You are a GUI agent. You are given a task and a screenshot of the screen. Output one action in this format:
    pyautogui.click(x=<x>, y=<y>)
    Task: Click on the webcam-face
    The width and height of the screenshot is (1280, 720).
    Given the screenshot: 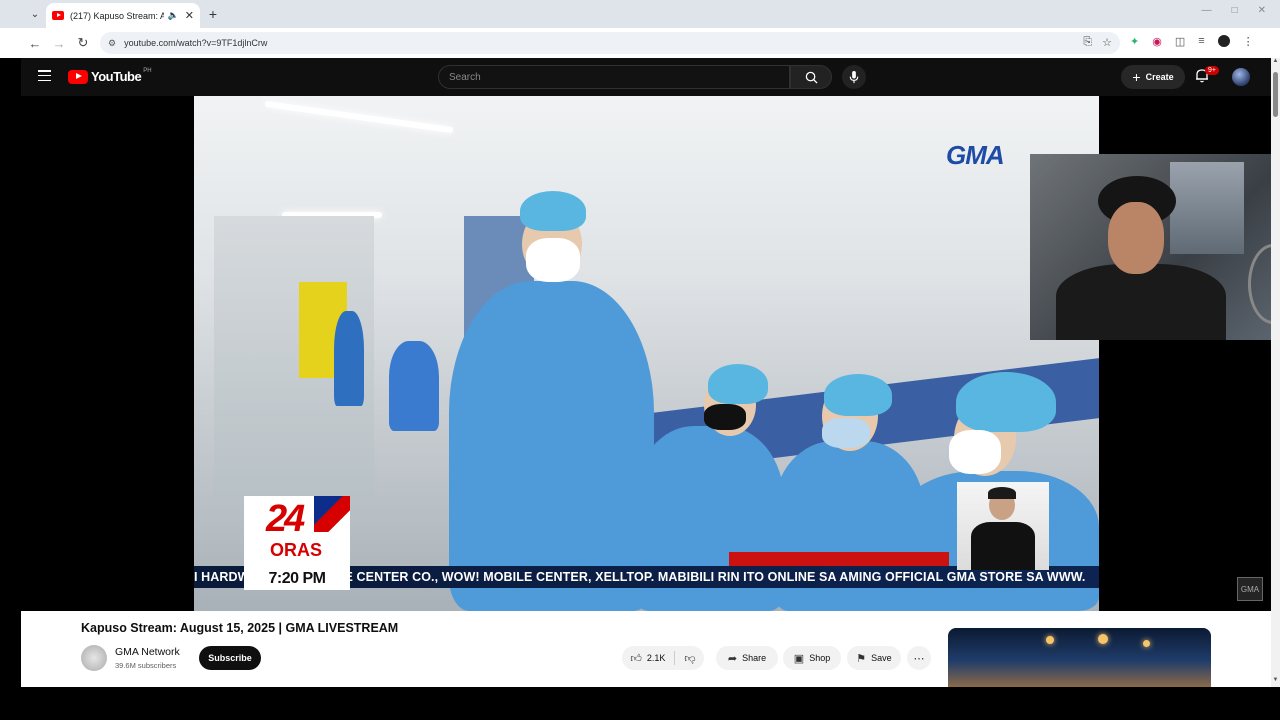 What is the action you would take?
    pyautogui.click(x=1136, y=238)
    